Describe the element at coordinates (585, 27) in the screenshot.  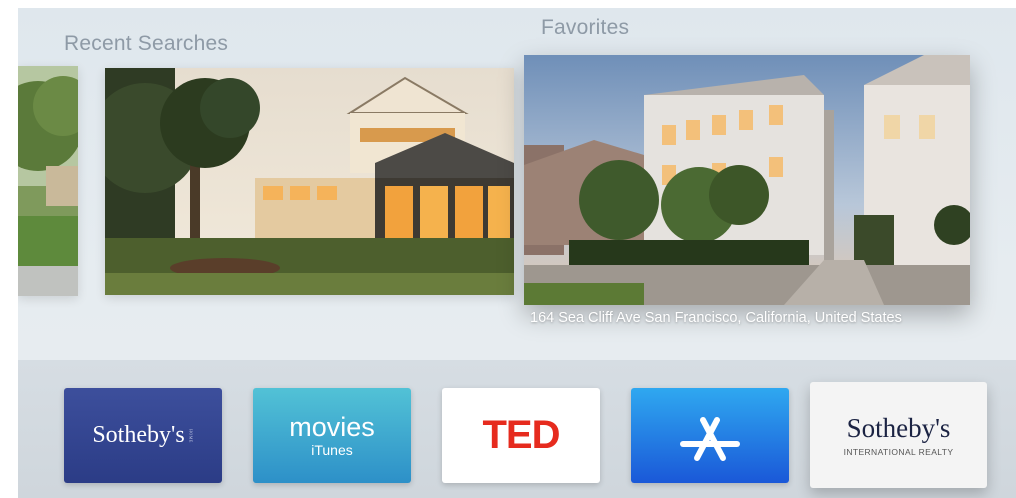
I see `favorites-title: Favorites` at that location.